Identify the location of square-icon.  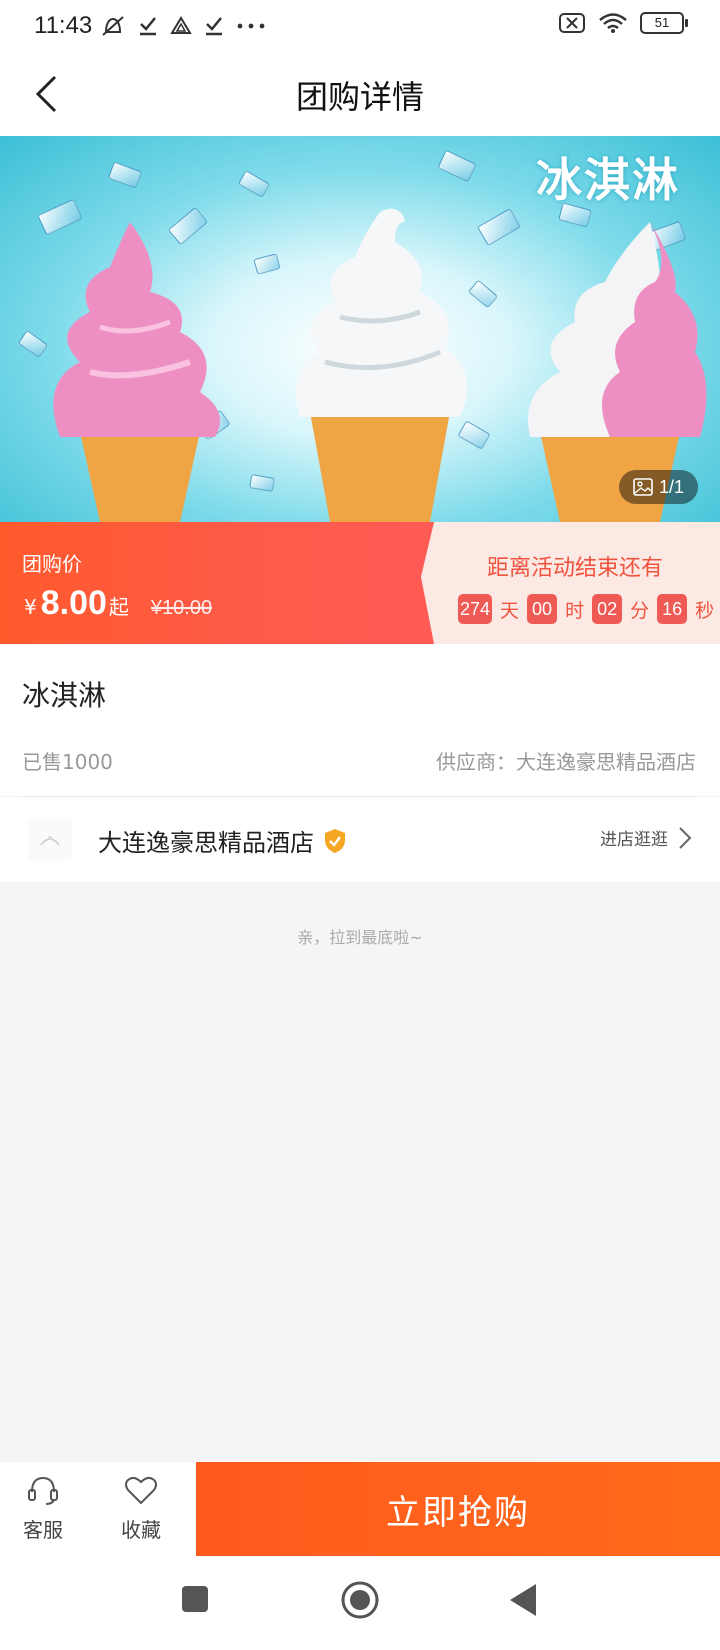
(195, 1599).